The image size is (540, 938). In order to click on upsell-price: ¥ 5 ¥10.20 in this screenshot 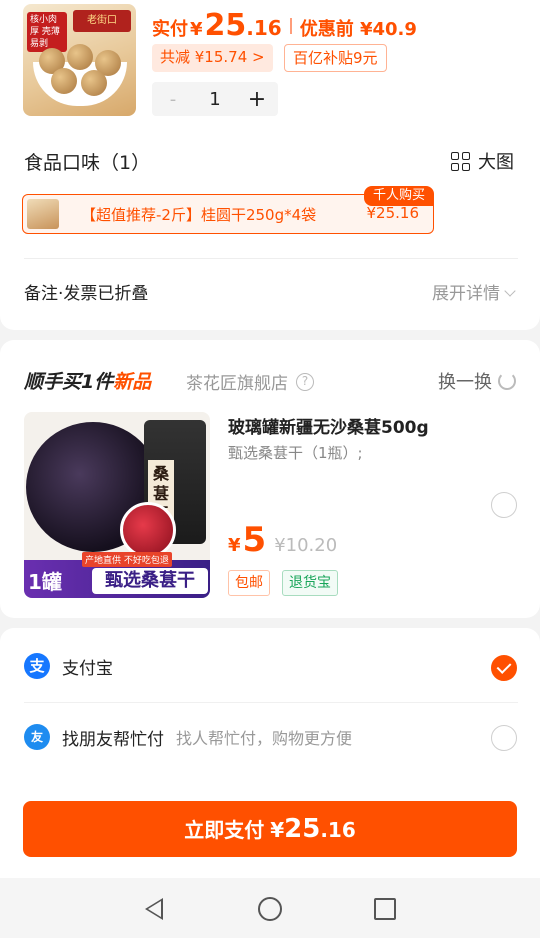, I will do `click(282, 540)`.